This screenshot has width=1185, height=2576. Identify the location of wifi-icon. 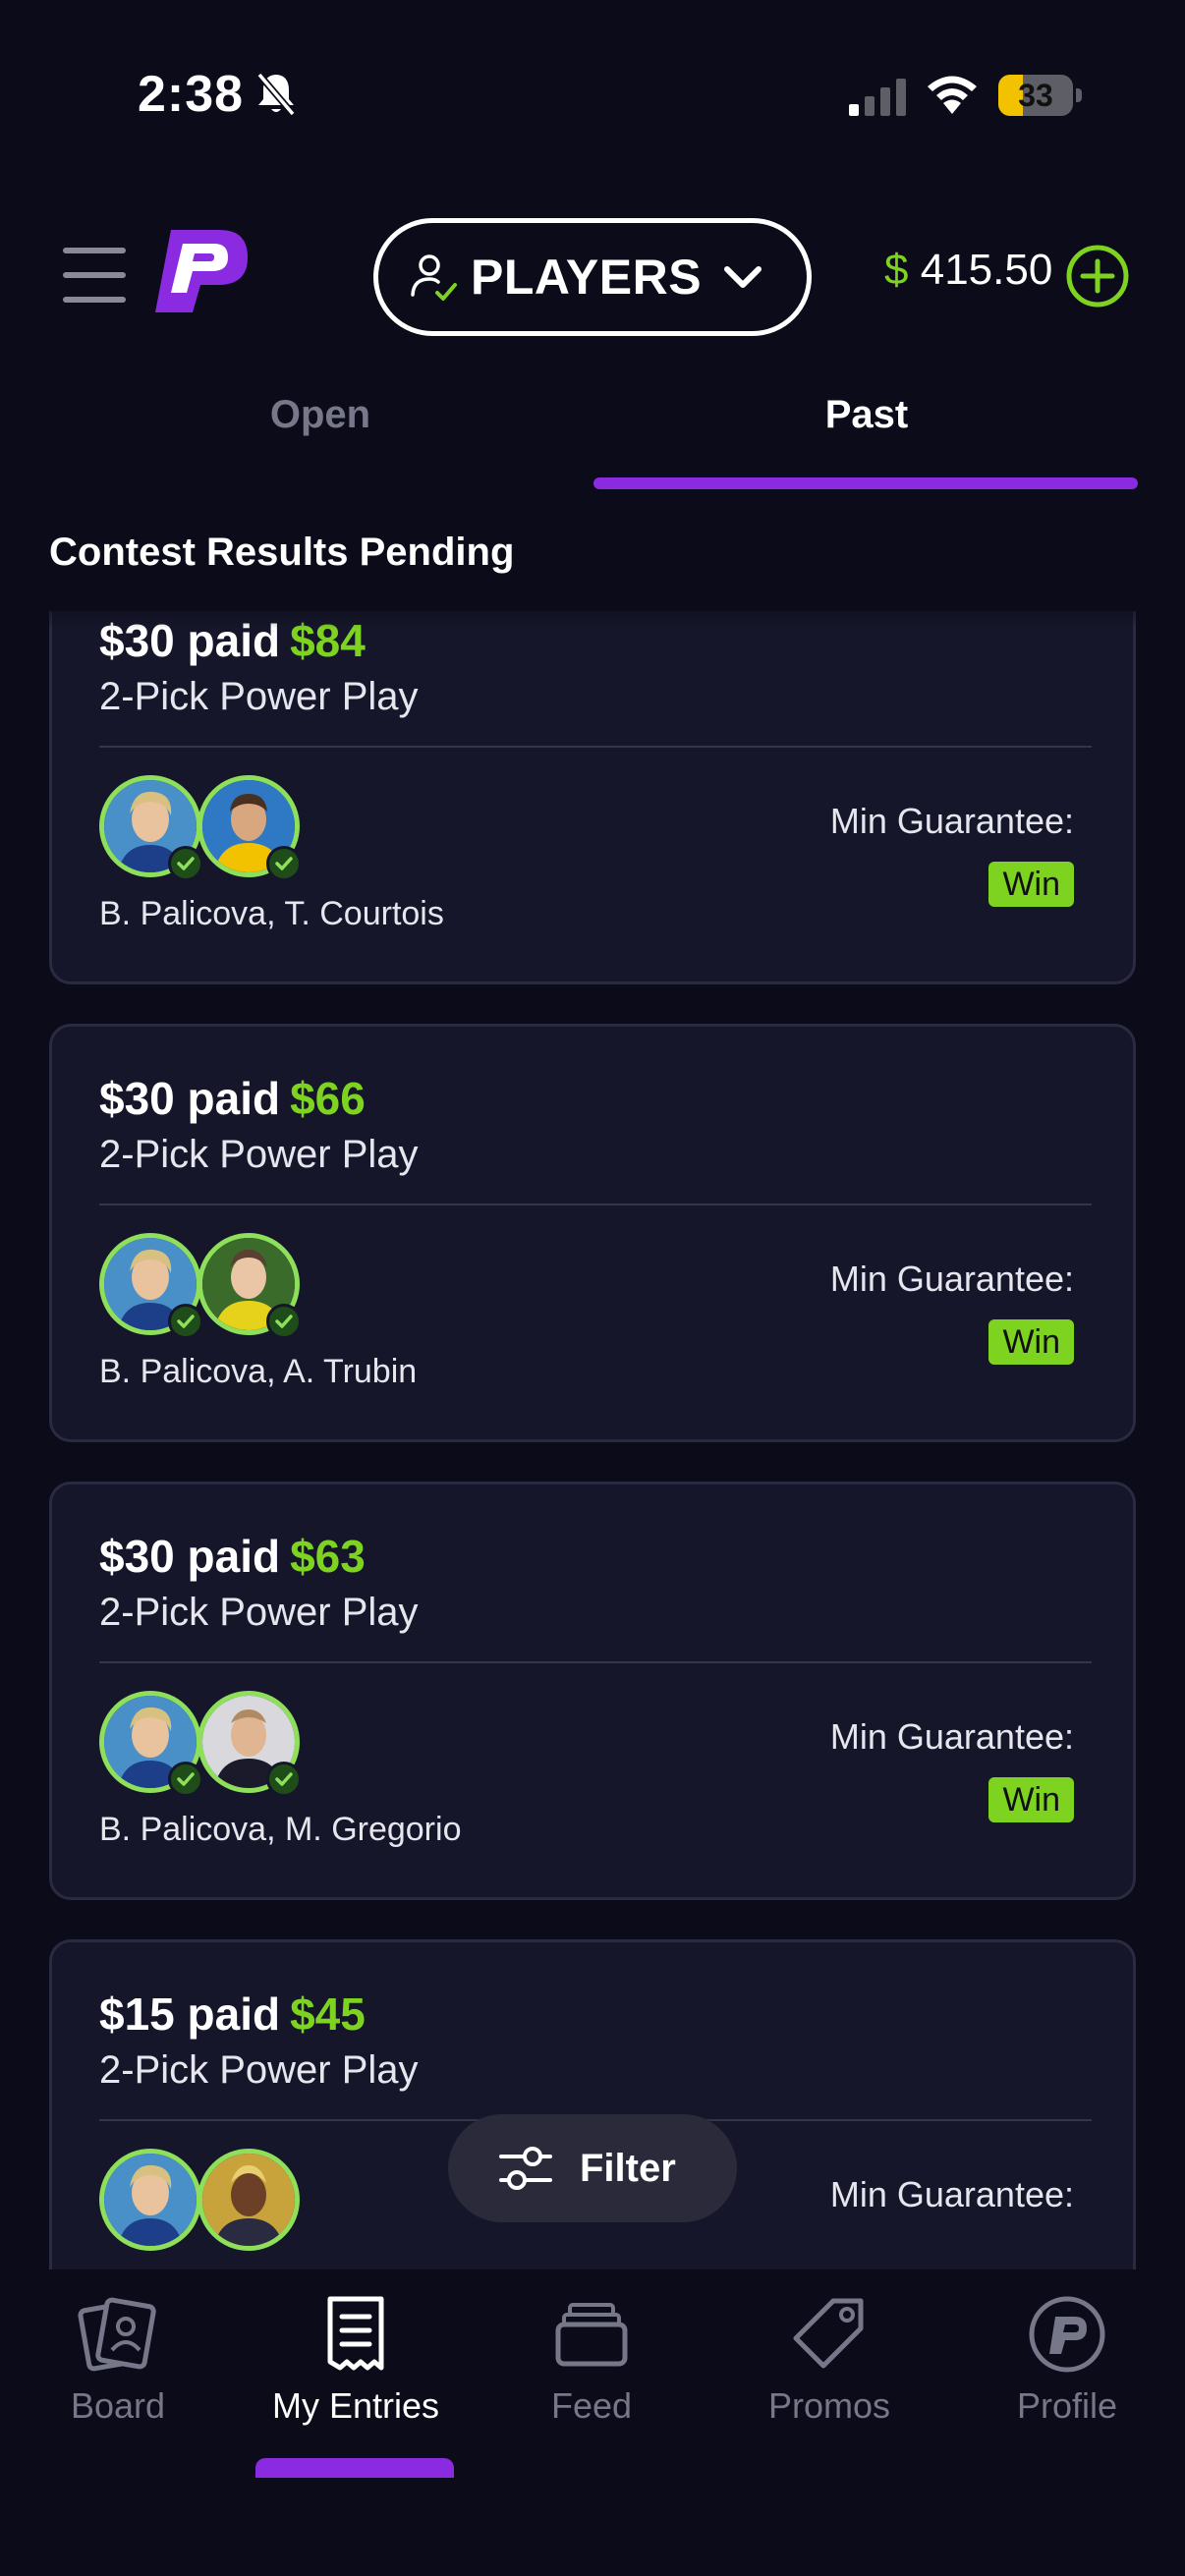
(953, 94).